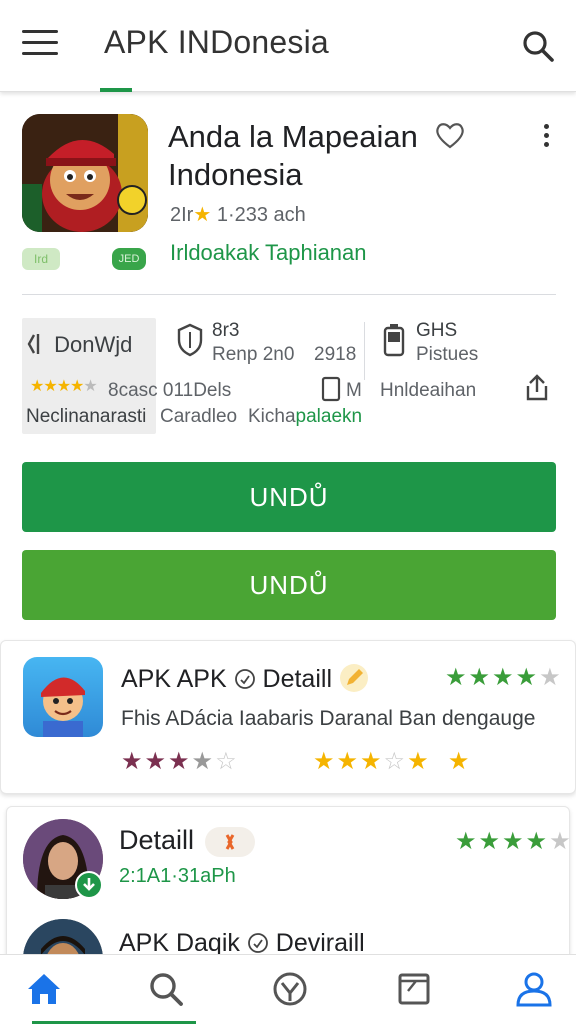  I want to click on search-nav-icon, so click(166, 989).